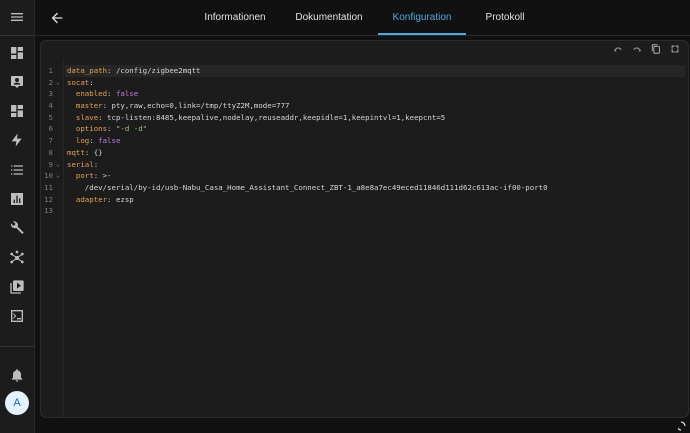  I want to click on yaml-value: : {}, so click(93, 152).